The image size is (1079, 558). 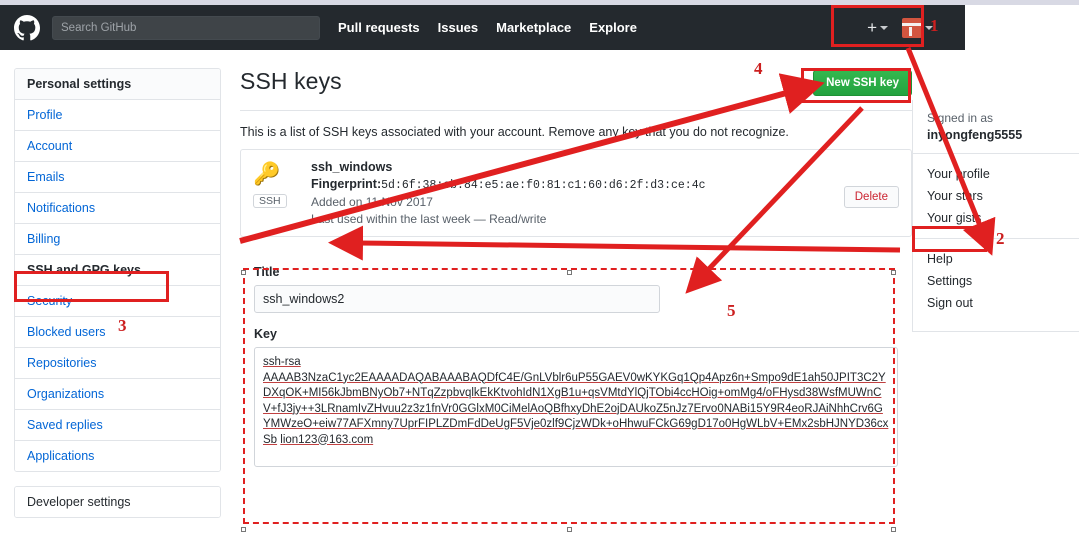 I want to click on developer-settings-card: Developer settings, so click(x=117, y=502).